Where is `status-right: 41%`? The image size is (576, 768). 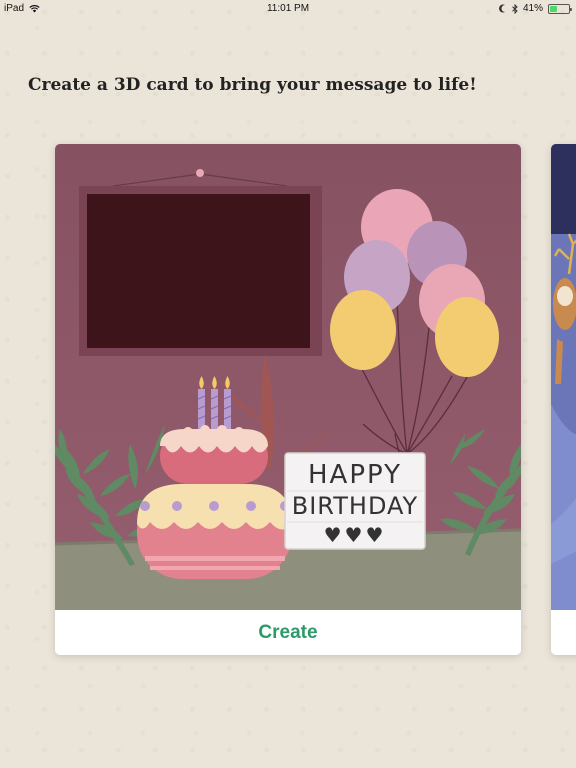
status-right: 41% is located at coordinates (535, 8).